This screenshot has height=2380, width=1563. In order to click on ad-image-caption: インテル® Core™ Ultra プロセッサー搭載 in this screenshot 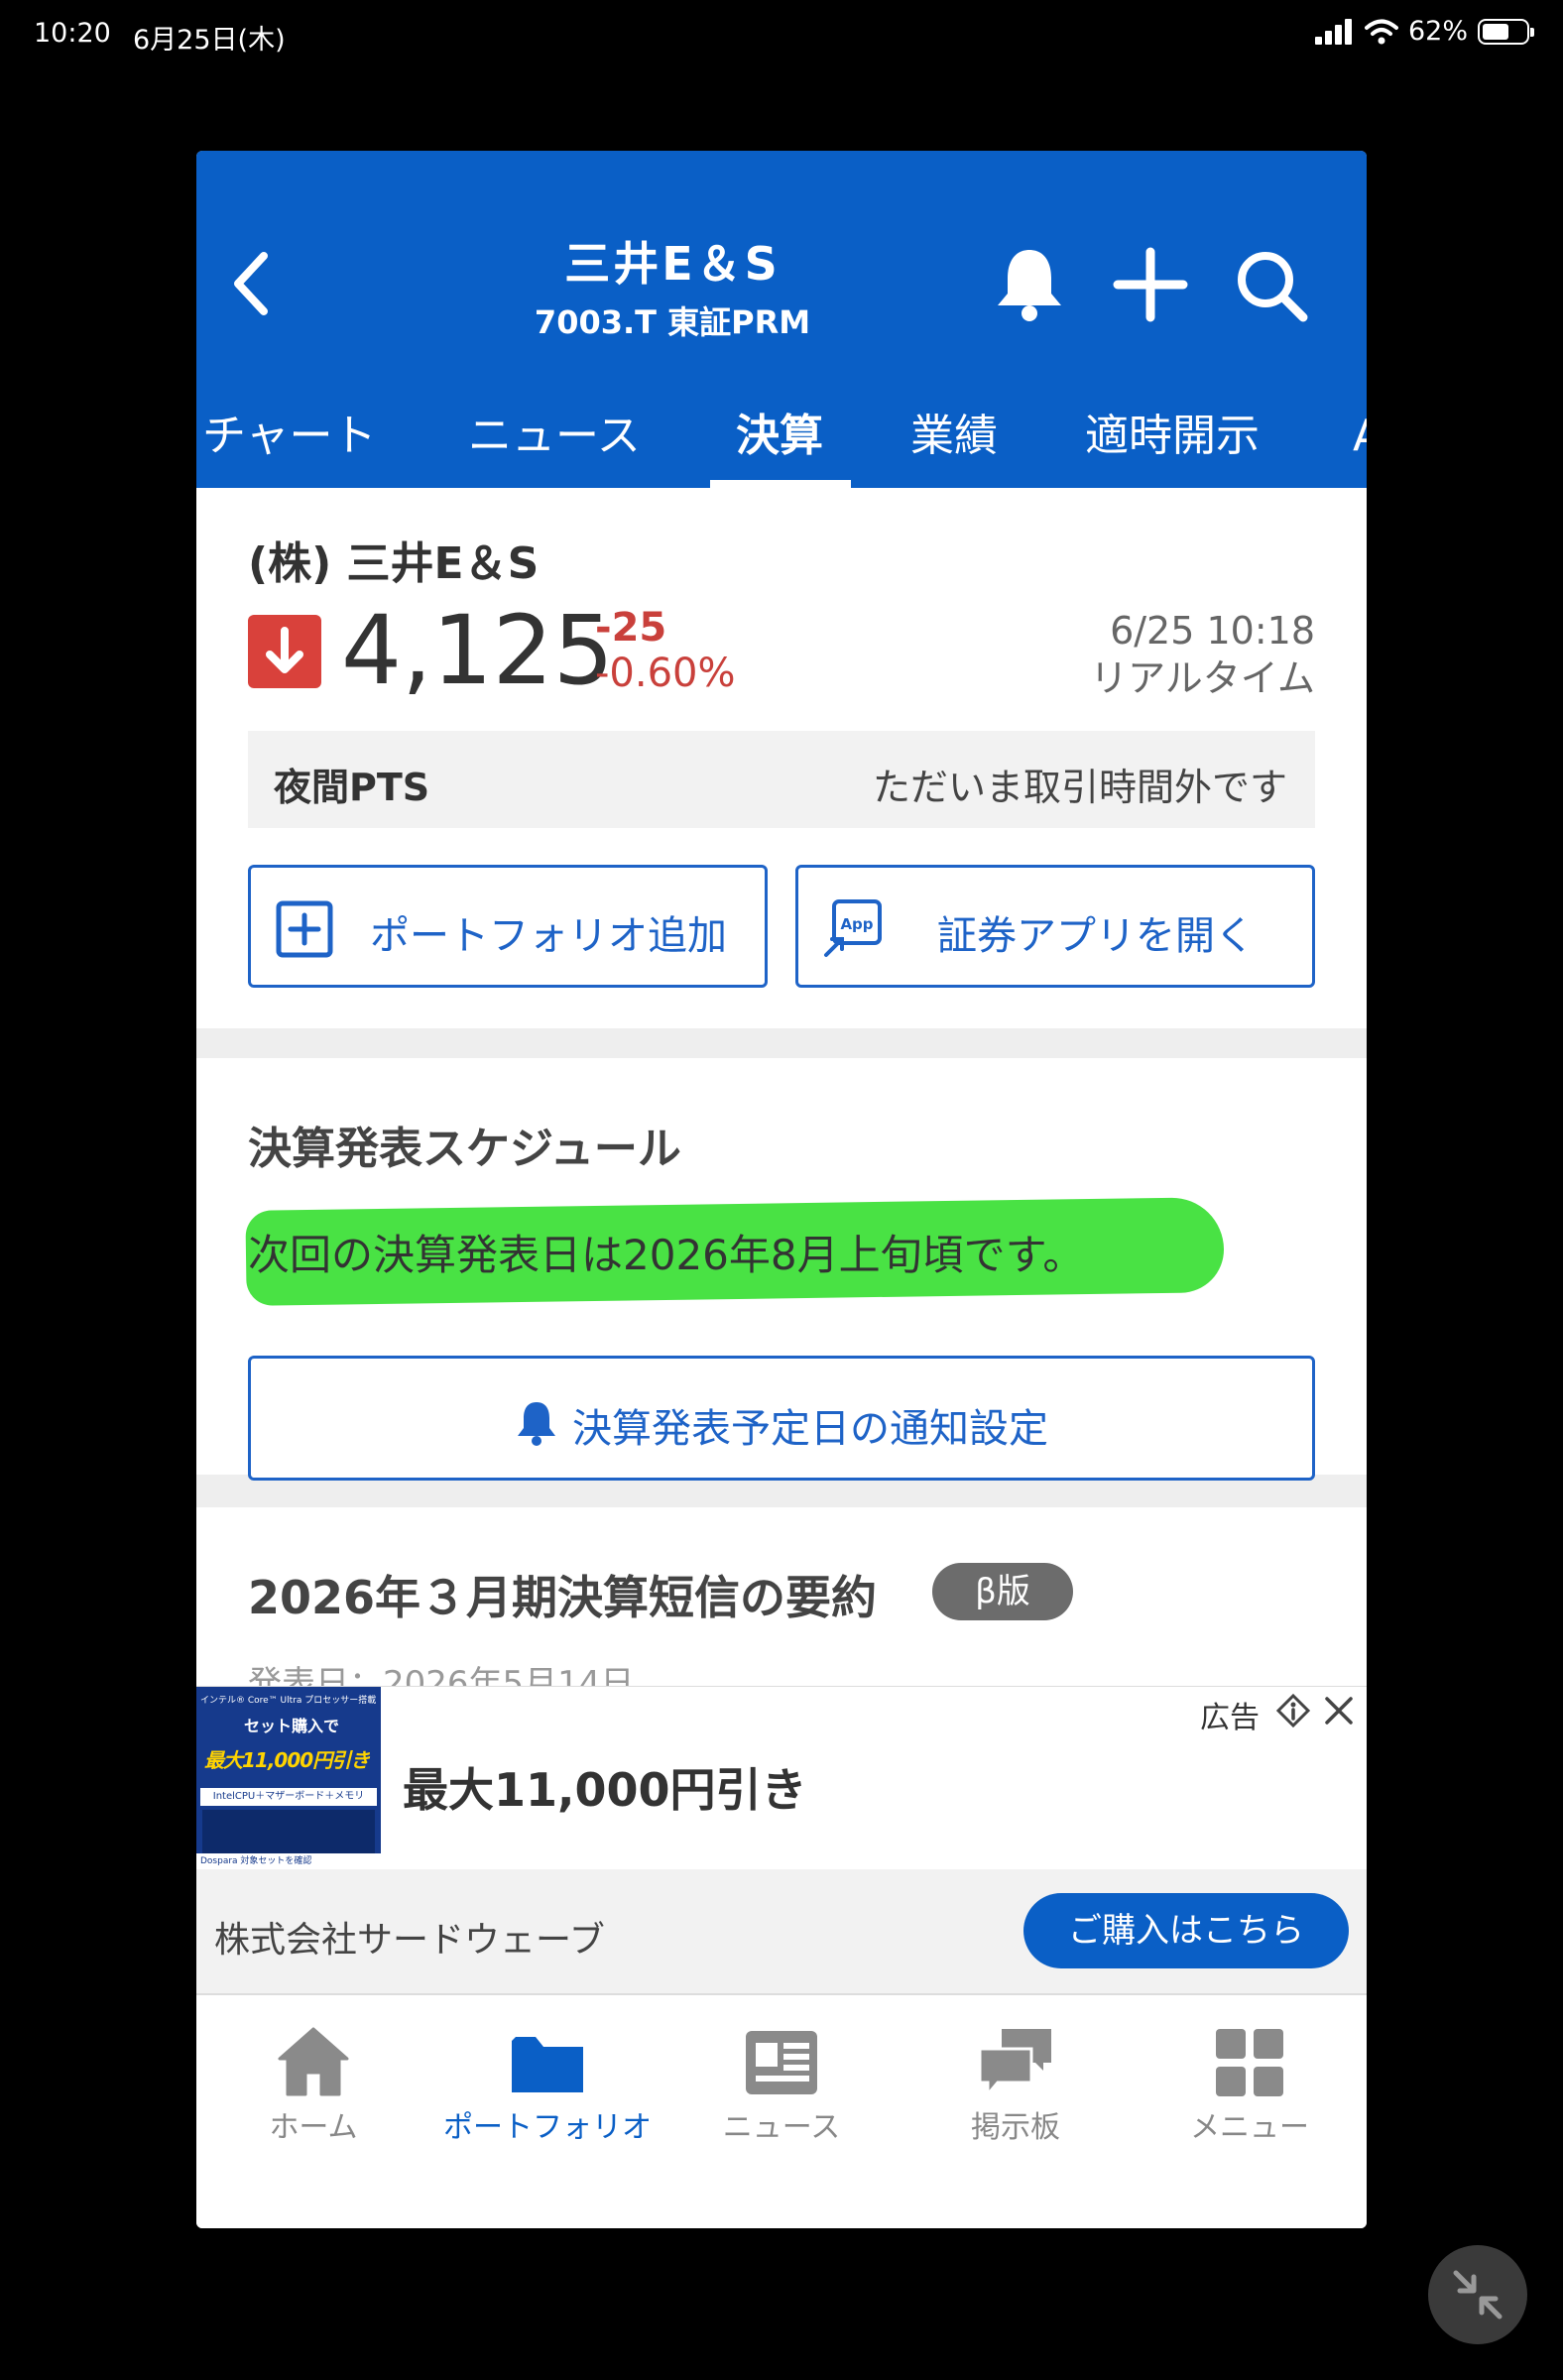, I will do `click(289, 1701)`.